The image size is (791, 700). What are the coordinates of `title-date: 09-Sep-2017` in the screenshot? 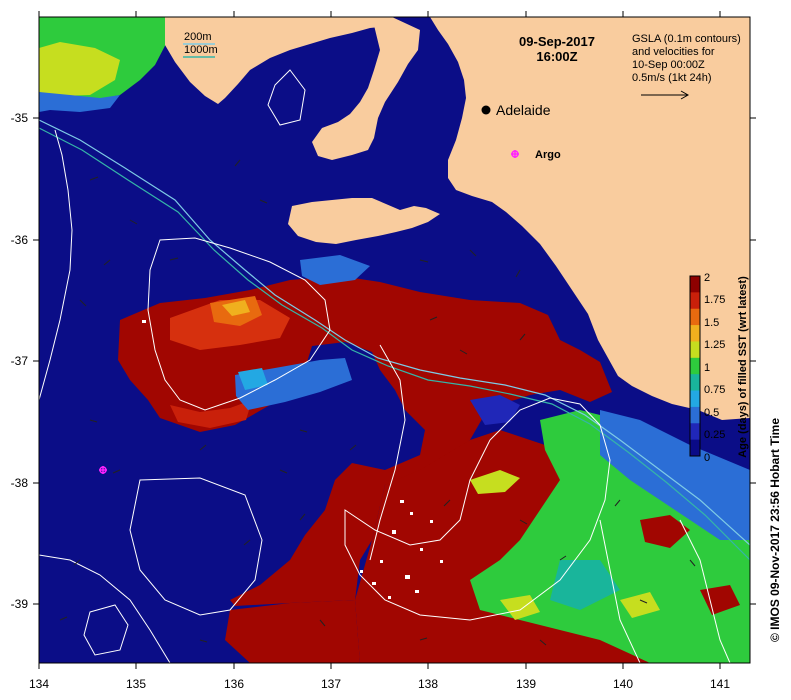 It's located at (557, 41).